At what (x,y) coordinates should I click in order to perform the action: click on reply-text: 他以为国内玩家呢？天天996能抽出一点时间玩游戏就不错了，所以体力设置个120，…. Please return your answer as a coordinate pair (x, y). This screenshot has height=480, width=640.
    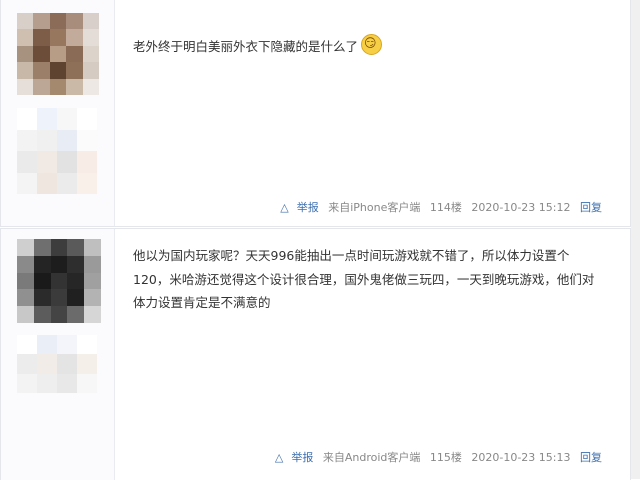
    Looking at the image, I should click on (364, 279).